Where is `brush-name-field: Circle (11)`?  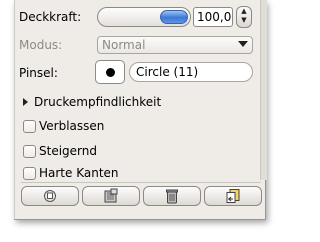 brush-name-field: Circle (11) is located at coordinates (191, 72).